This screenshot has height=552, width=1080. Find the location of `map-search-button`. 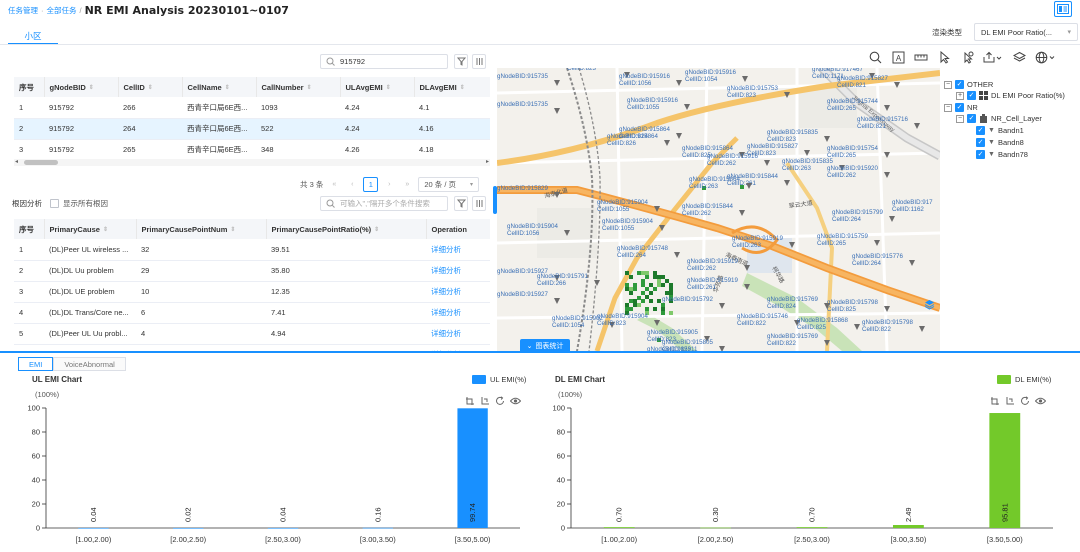

map-search-button is located at coordinates (875, 57).